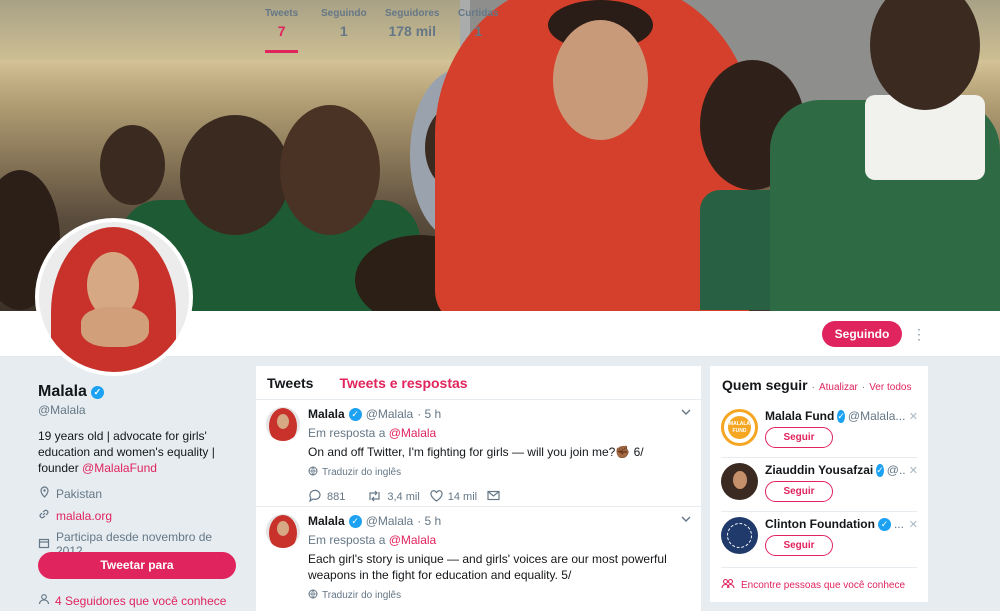 This screenshot has height=611, width=1000. I want to click on profile-avatar, so click(114, 297).